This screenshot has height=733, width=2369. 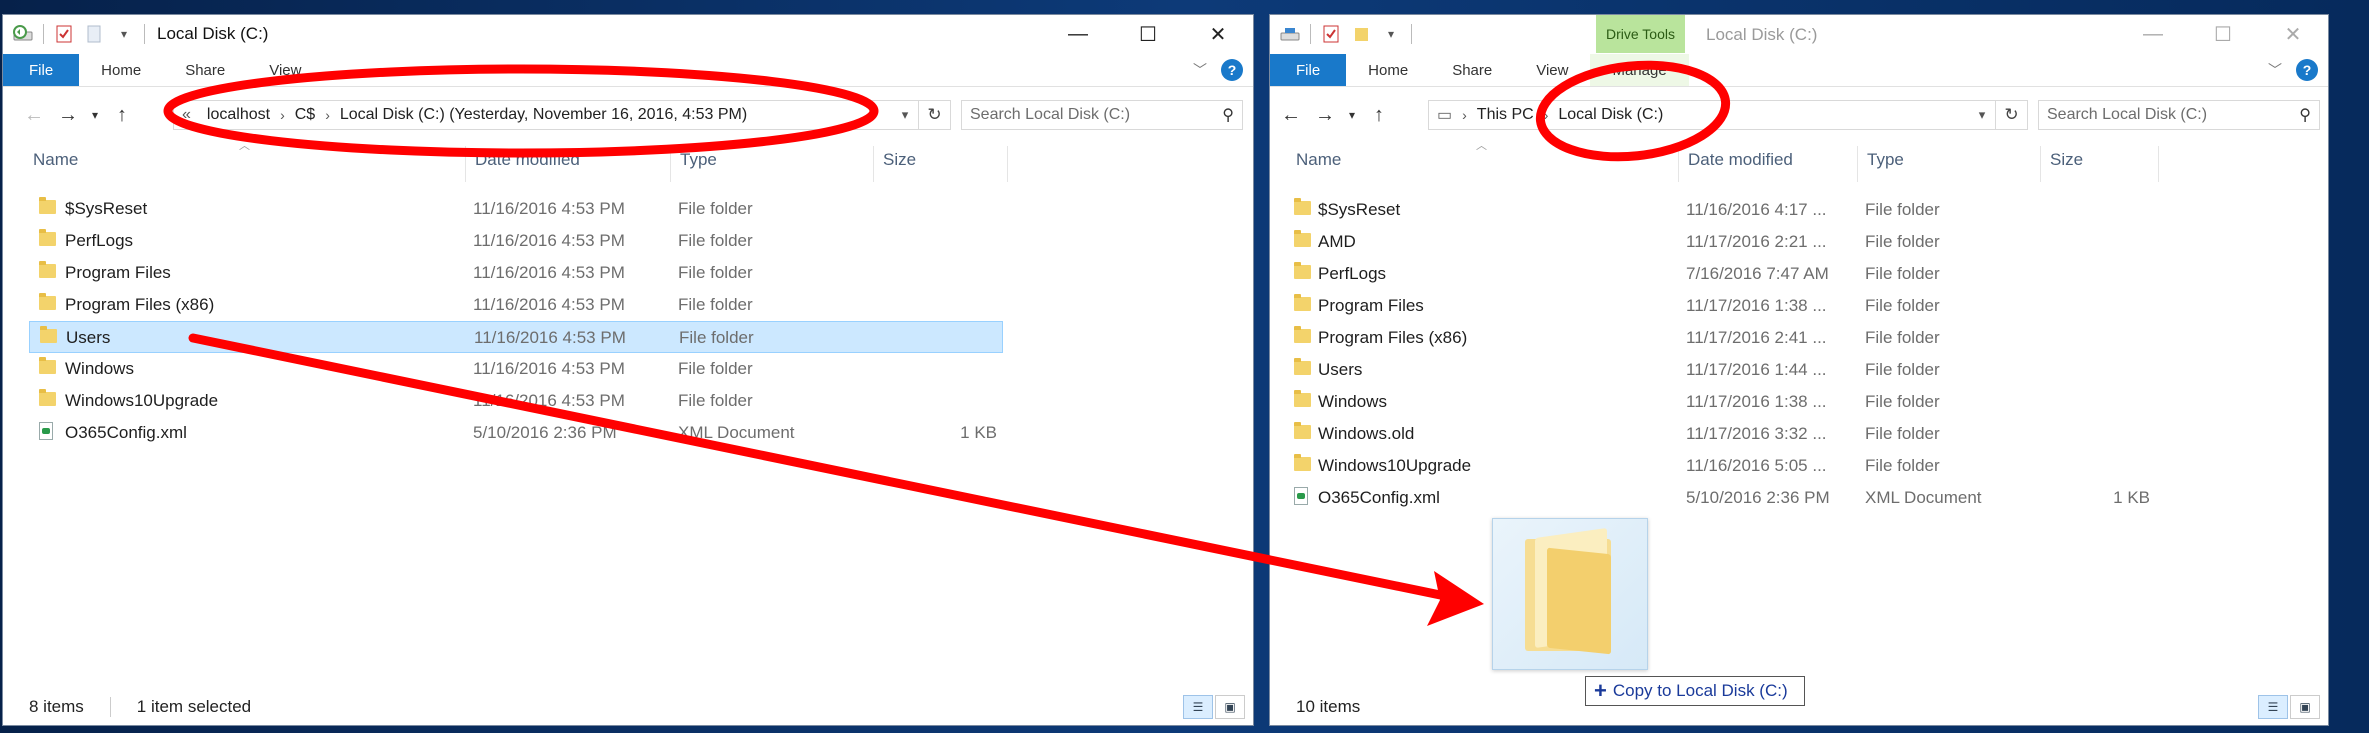 I want to click on search-icon: ⚲, so click(x=1228, y=115).